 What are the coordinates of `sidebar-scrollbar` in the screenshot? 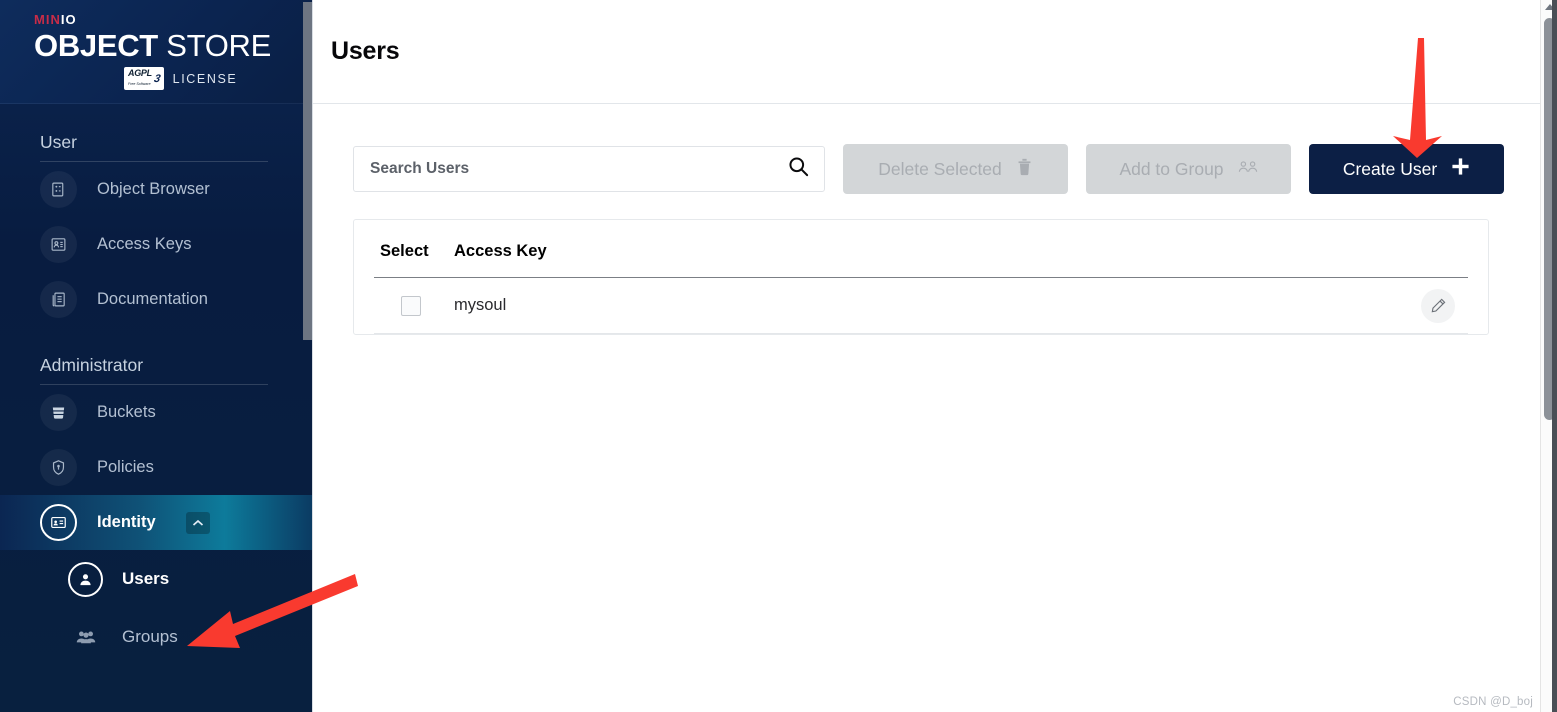 It's located at (307, 356).